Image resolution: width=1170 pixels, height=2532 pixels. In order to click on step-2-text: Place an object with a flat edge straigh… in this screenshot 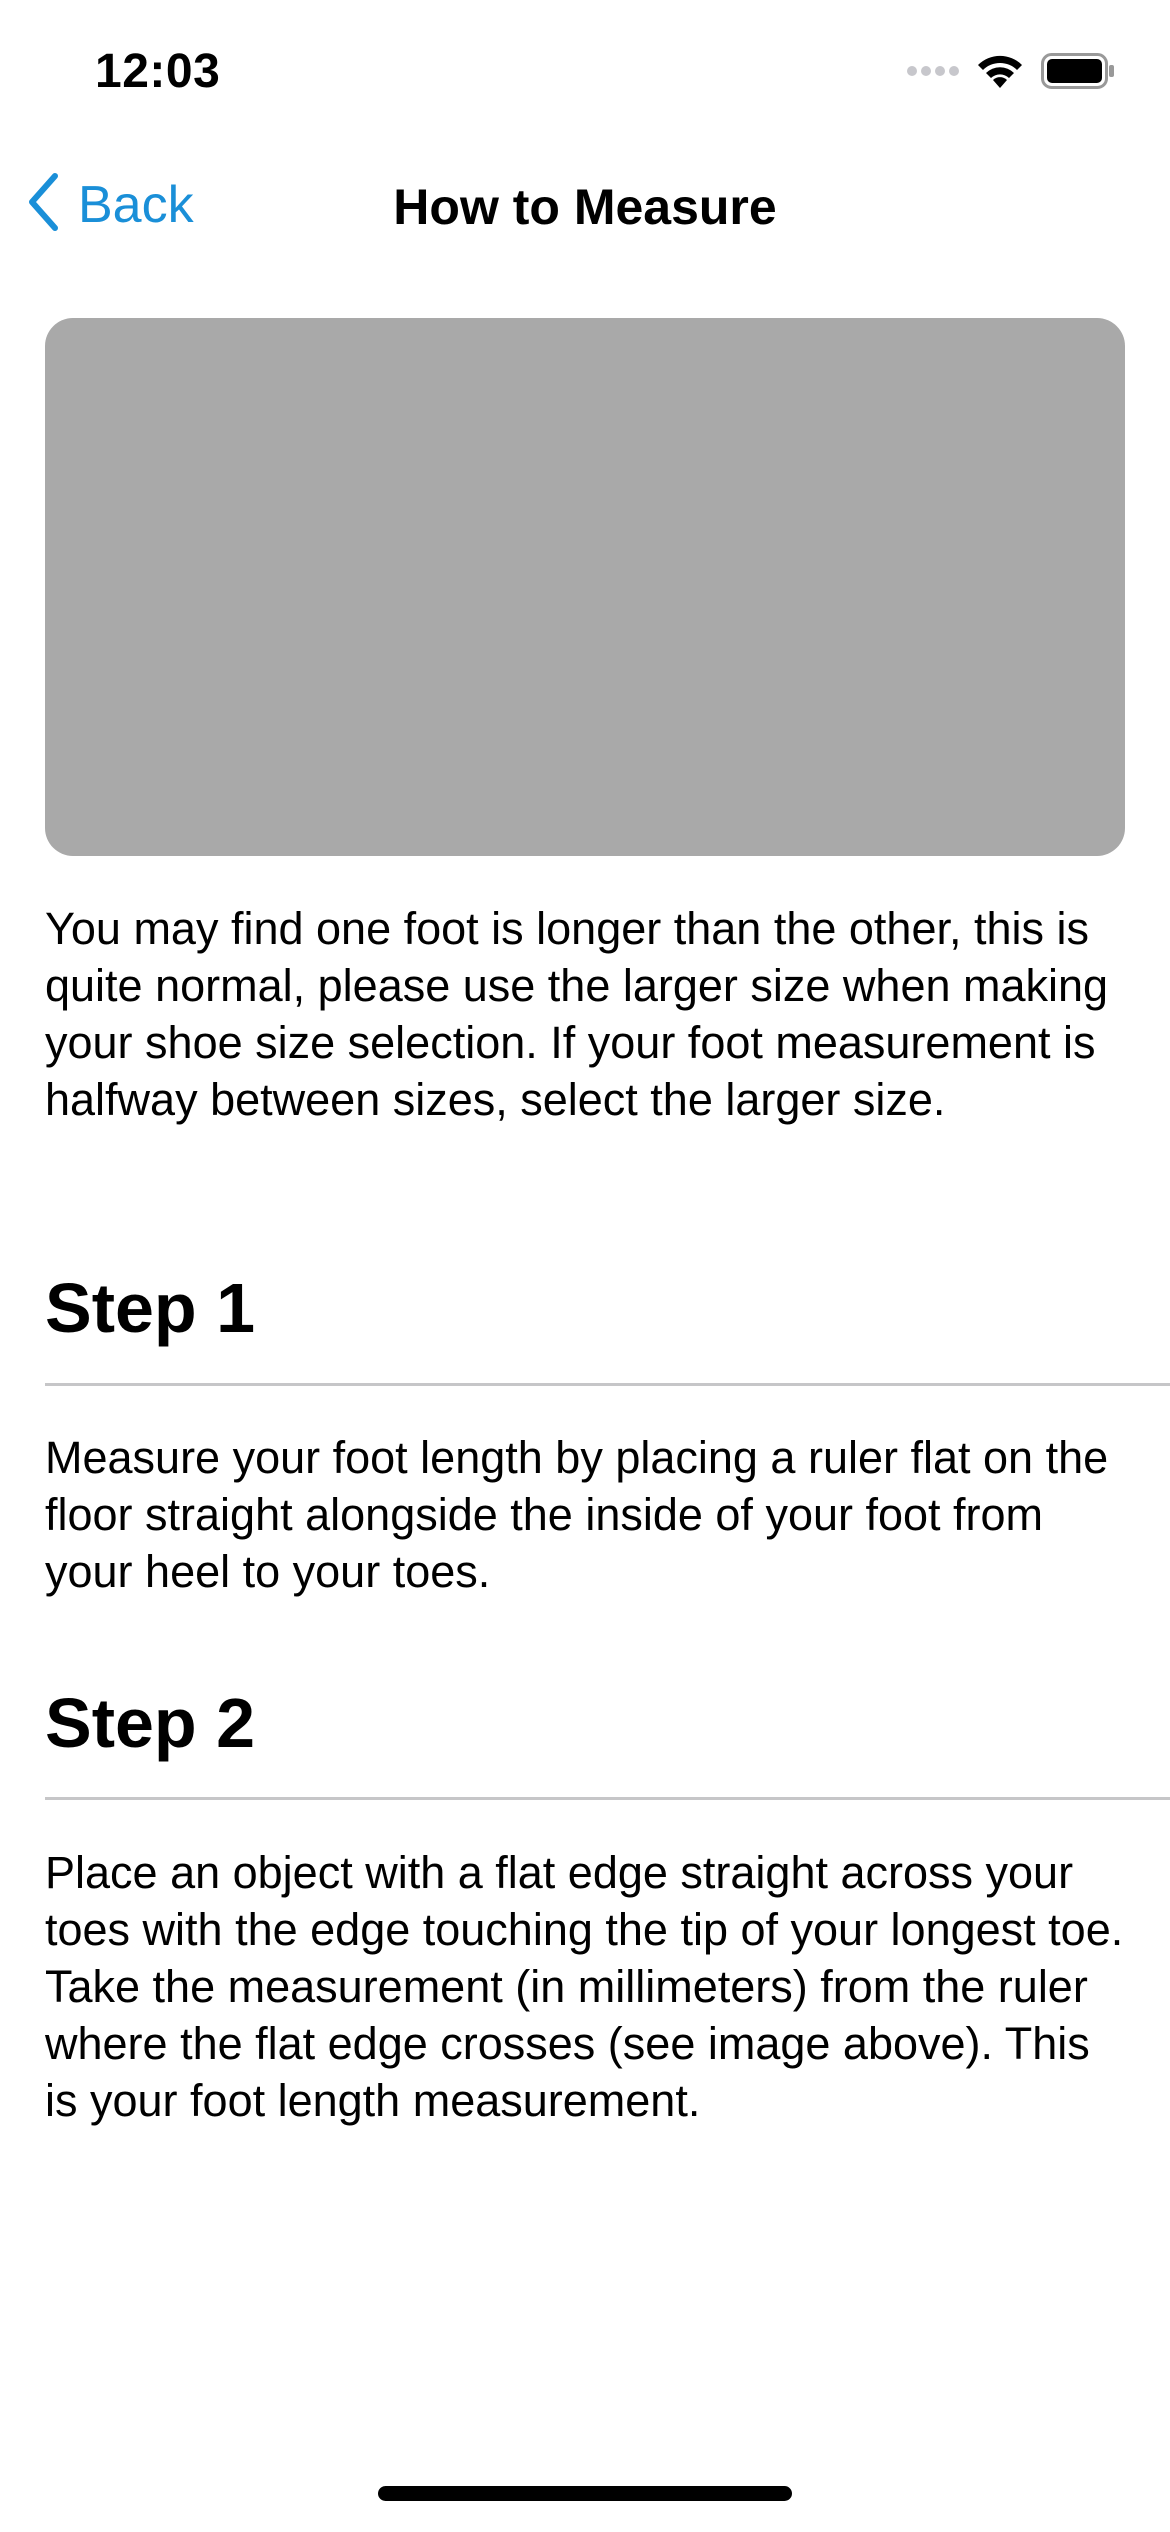, I will do `click(584, 1986)`.